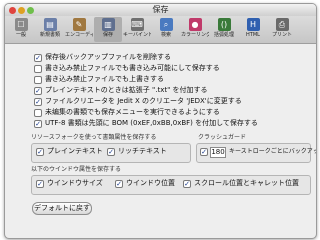 The width and height of the screenshot is (320, 240). Describe the element at coordinates (273, 151) in the screenshot. I see `crash-guard-suffix: キーストロークごとにバックアップ` at that location.